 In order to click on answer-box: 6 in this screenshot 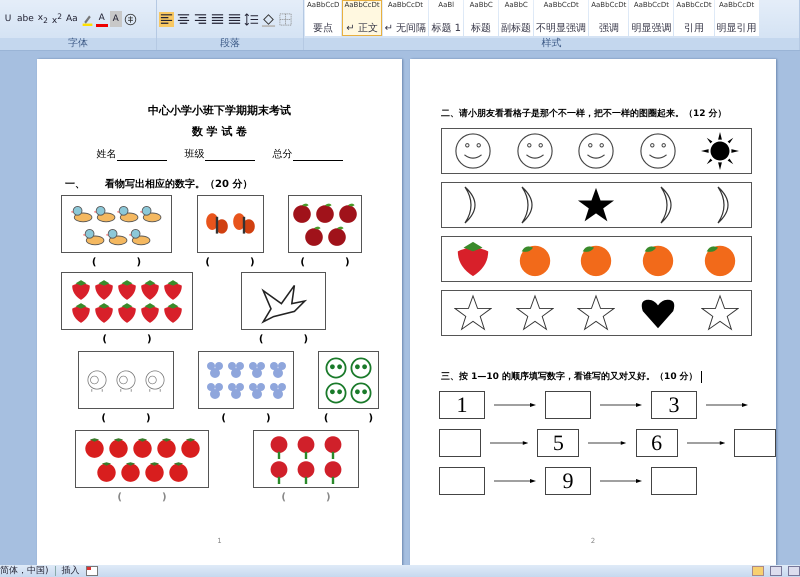, I will do `click(657, 443)`.